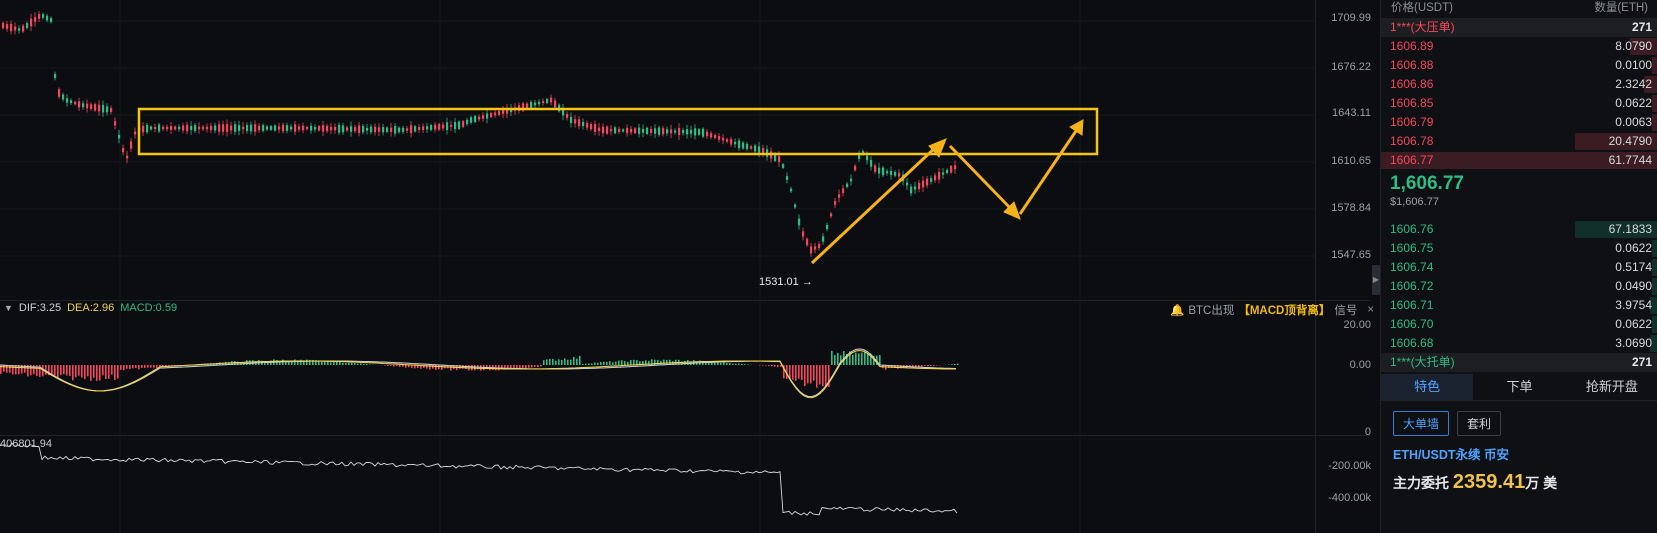 The height and width of the screenshot is (533, 1657). I want to click on ask-row: 1606.78 20.4790, so click(1519, 141).